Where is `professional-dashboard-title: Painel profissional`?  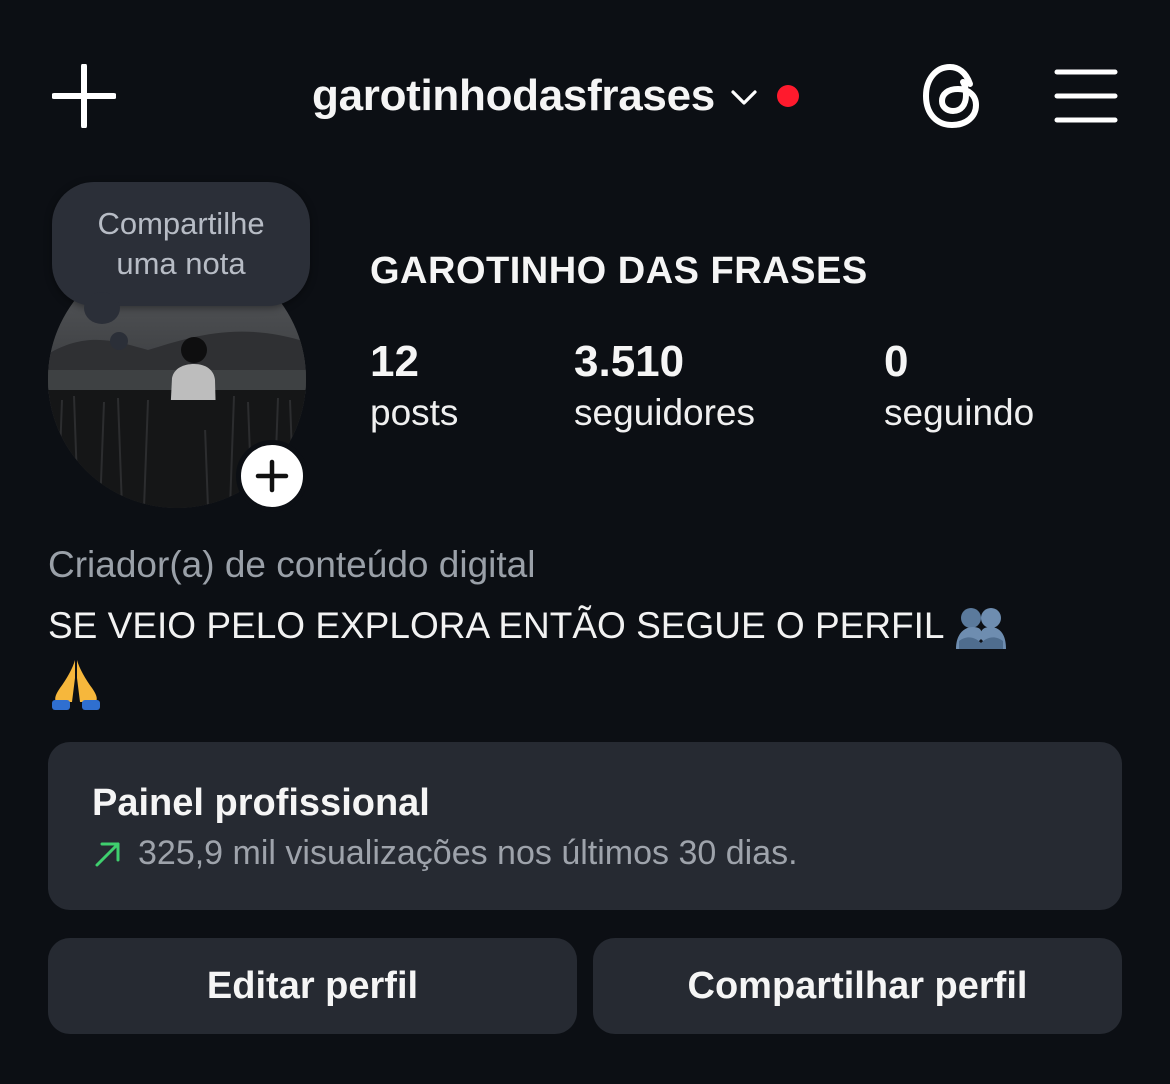
professional-dashboard-title: Painel profissional is located at coordinates (261, 803).